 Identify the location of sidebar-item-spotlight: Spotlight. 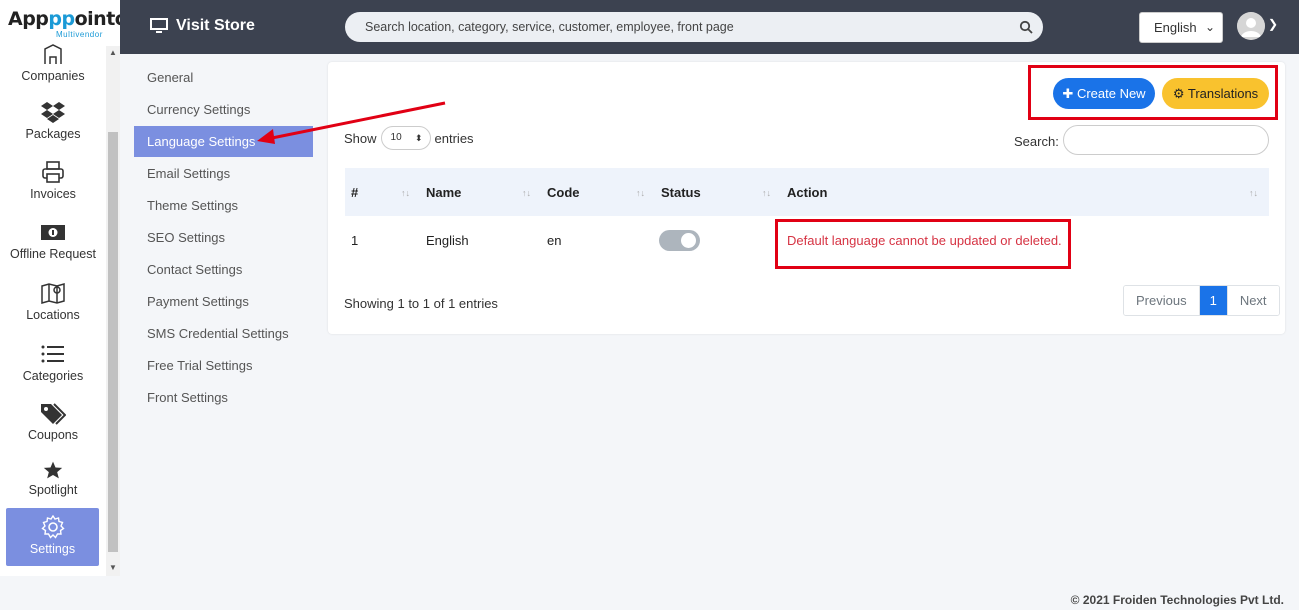
(53, 478).